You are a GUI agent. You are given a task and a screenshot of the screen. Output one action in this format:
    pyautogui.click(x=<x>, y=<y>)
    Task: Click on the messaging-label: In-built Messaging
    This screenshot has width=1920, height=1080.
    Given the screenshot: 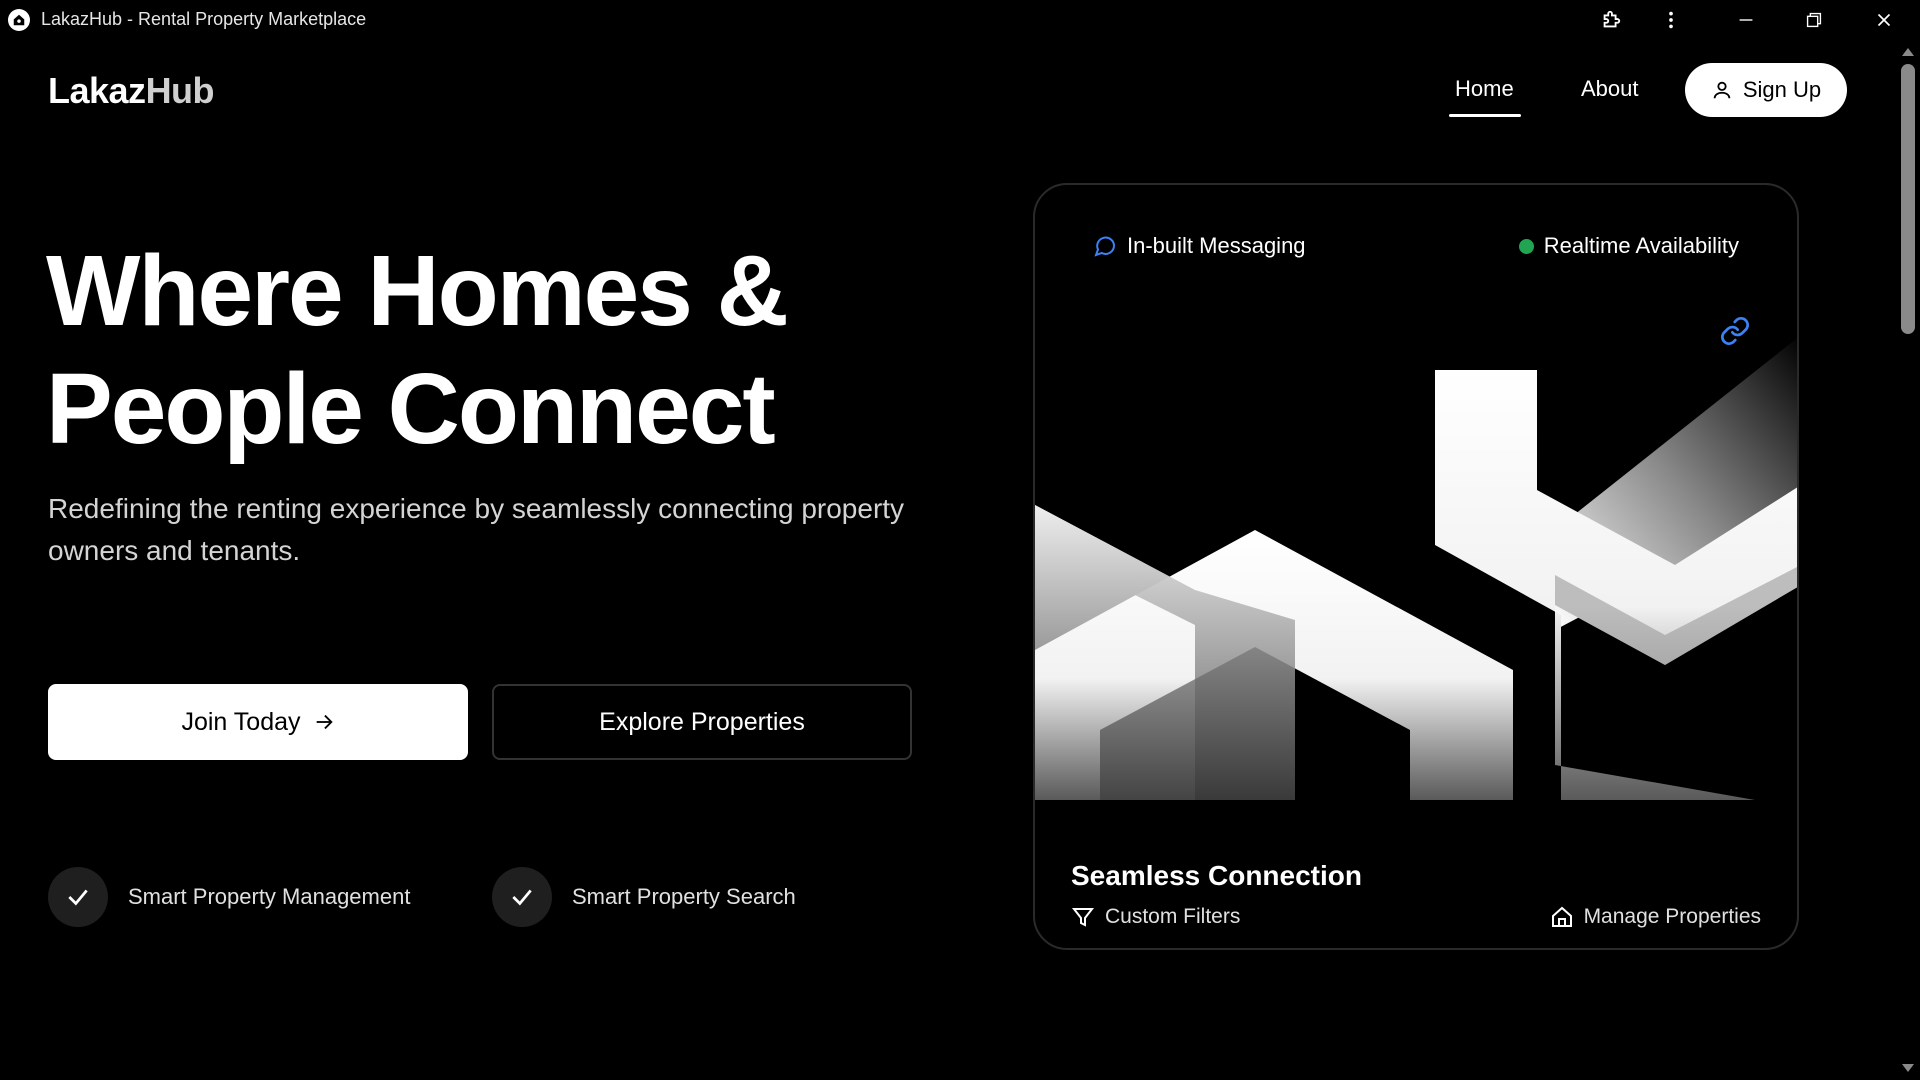 What is the action you would take?
    pyautogui.click(x=1216, y=245)
    